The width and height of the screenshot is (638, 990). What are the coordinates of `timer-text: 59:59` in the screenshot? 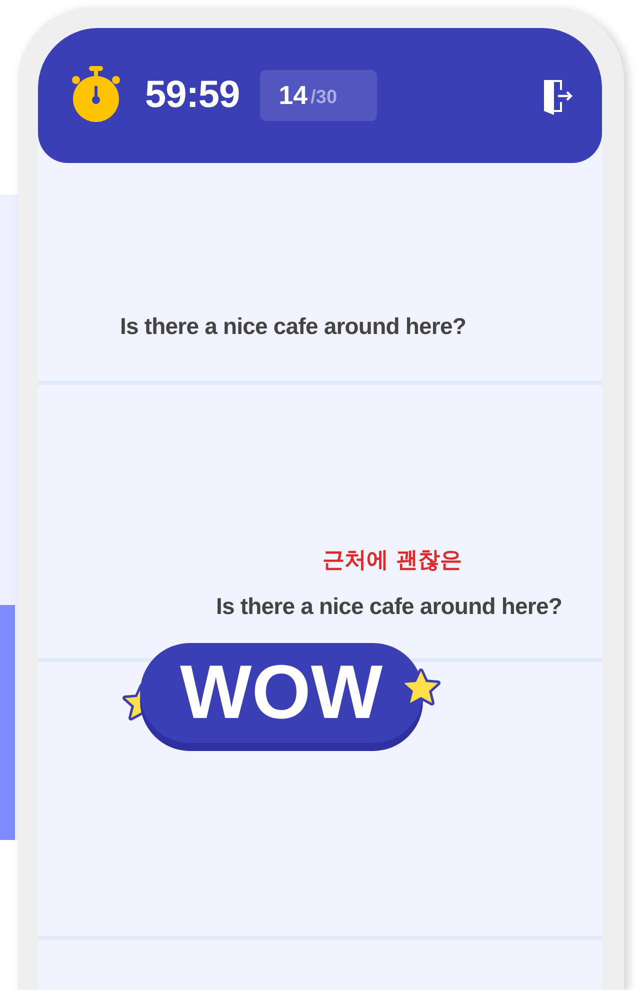 It's located at (192, 95).